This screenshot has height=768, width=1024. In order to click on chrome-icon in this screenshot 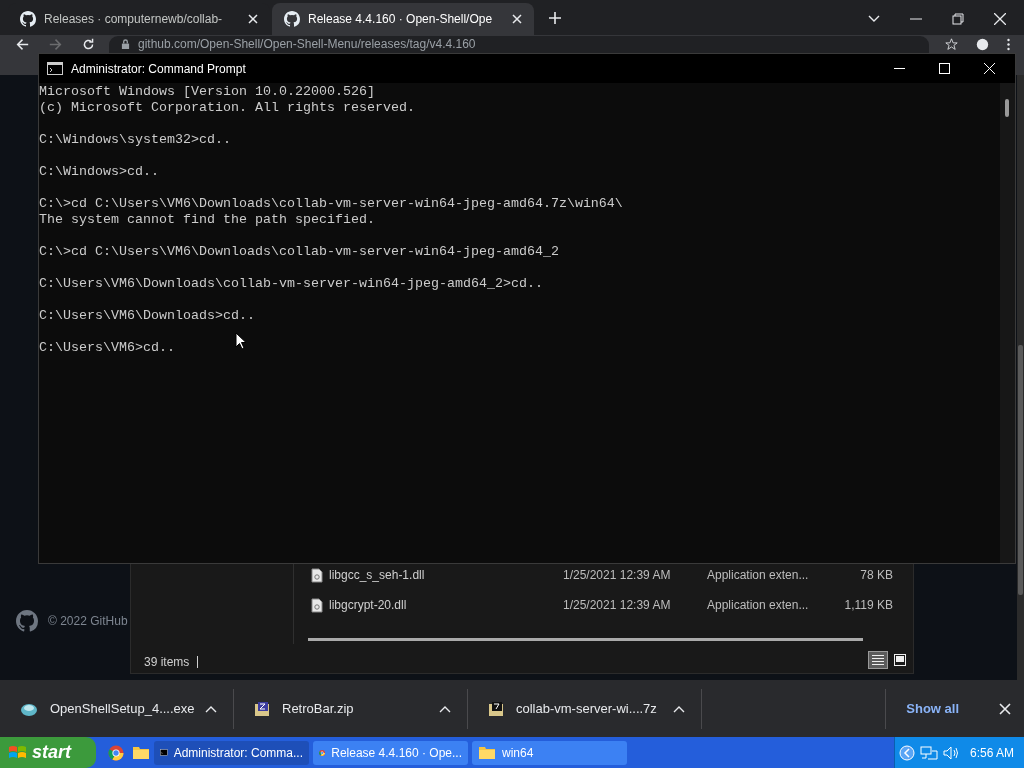, I will do `click(116, 752)`.